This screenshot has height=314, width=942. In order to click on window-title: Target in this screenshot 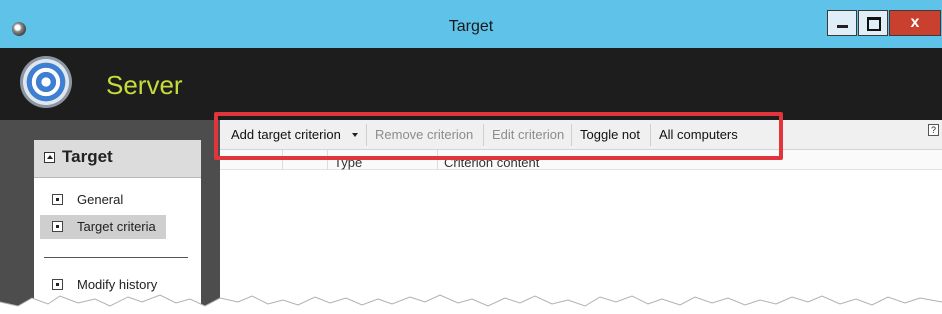, I will do `click(471, 26)`.